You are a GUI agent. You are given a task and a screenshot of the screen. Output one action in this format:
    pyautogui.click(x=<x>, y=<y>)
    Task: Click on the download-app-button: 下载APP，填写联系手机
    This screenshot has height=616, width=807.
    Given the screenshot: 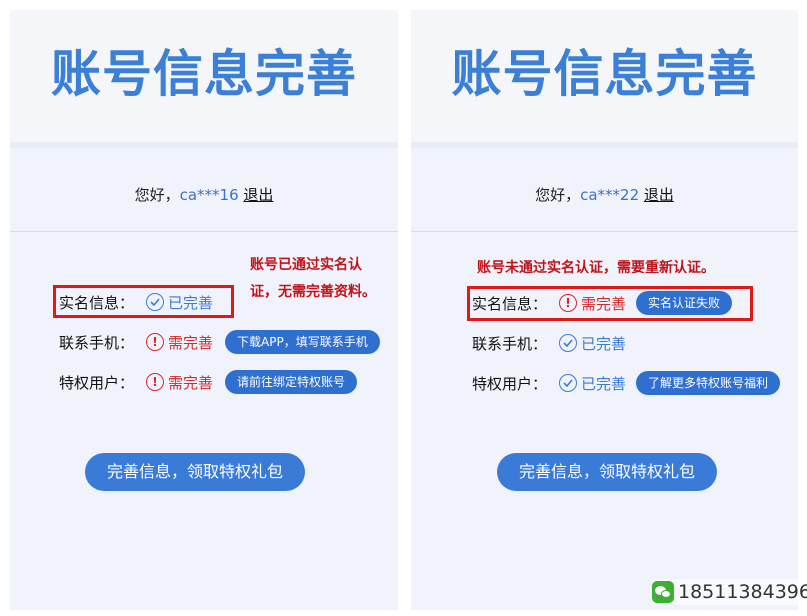 What is the action you would take?
    pyautogui.click(x=302, y=342)
    